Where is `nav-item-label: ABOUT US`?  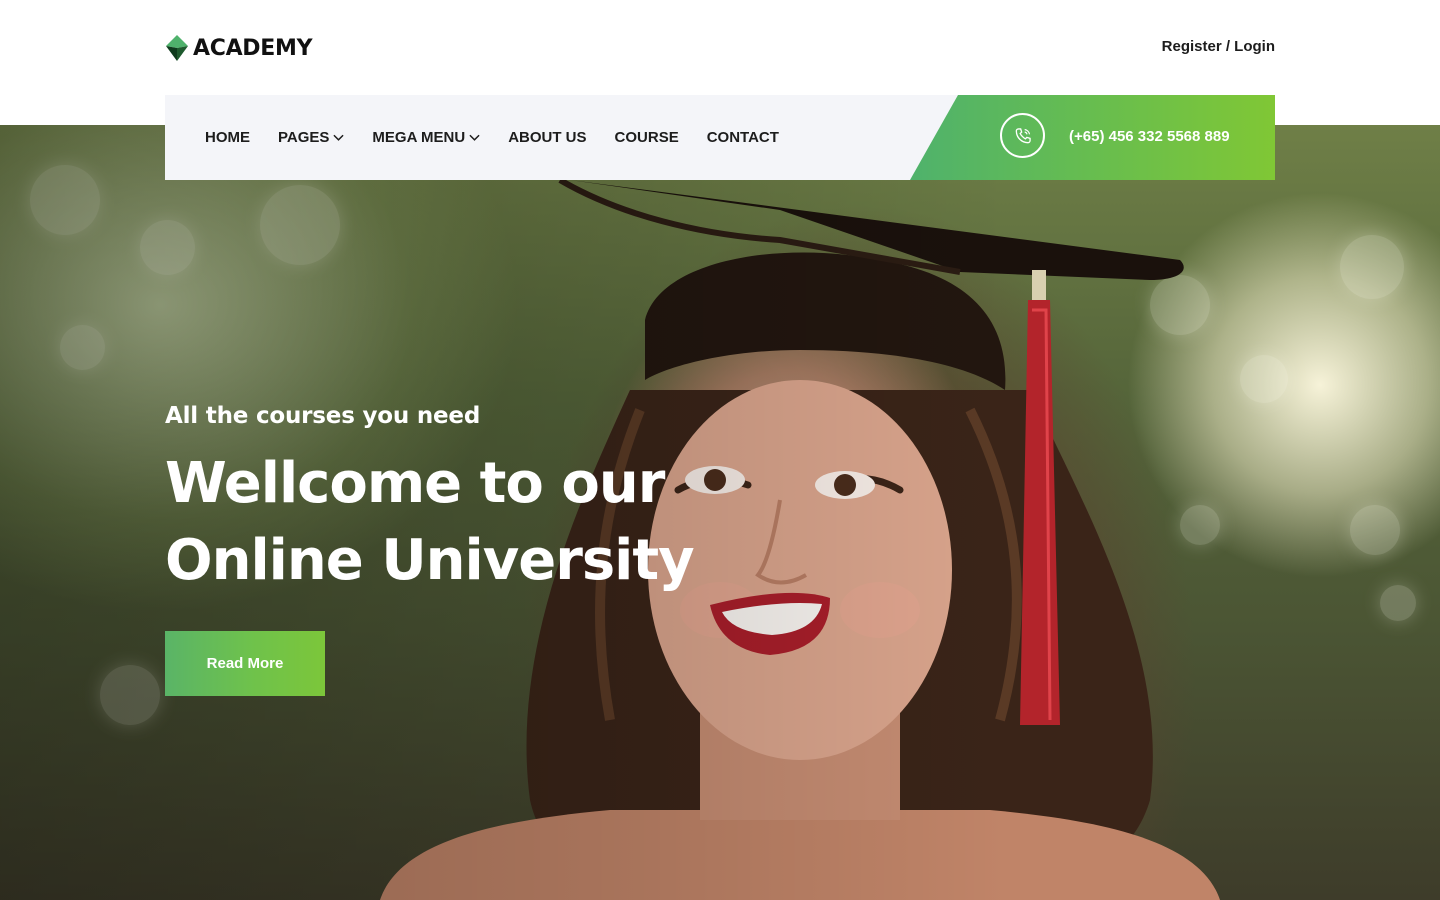
nav-item-label: ABOUT US is located at coordinates (547, 137).